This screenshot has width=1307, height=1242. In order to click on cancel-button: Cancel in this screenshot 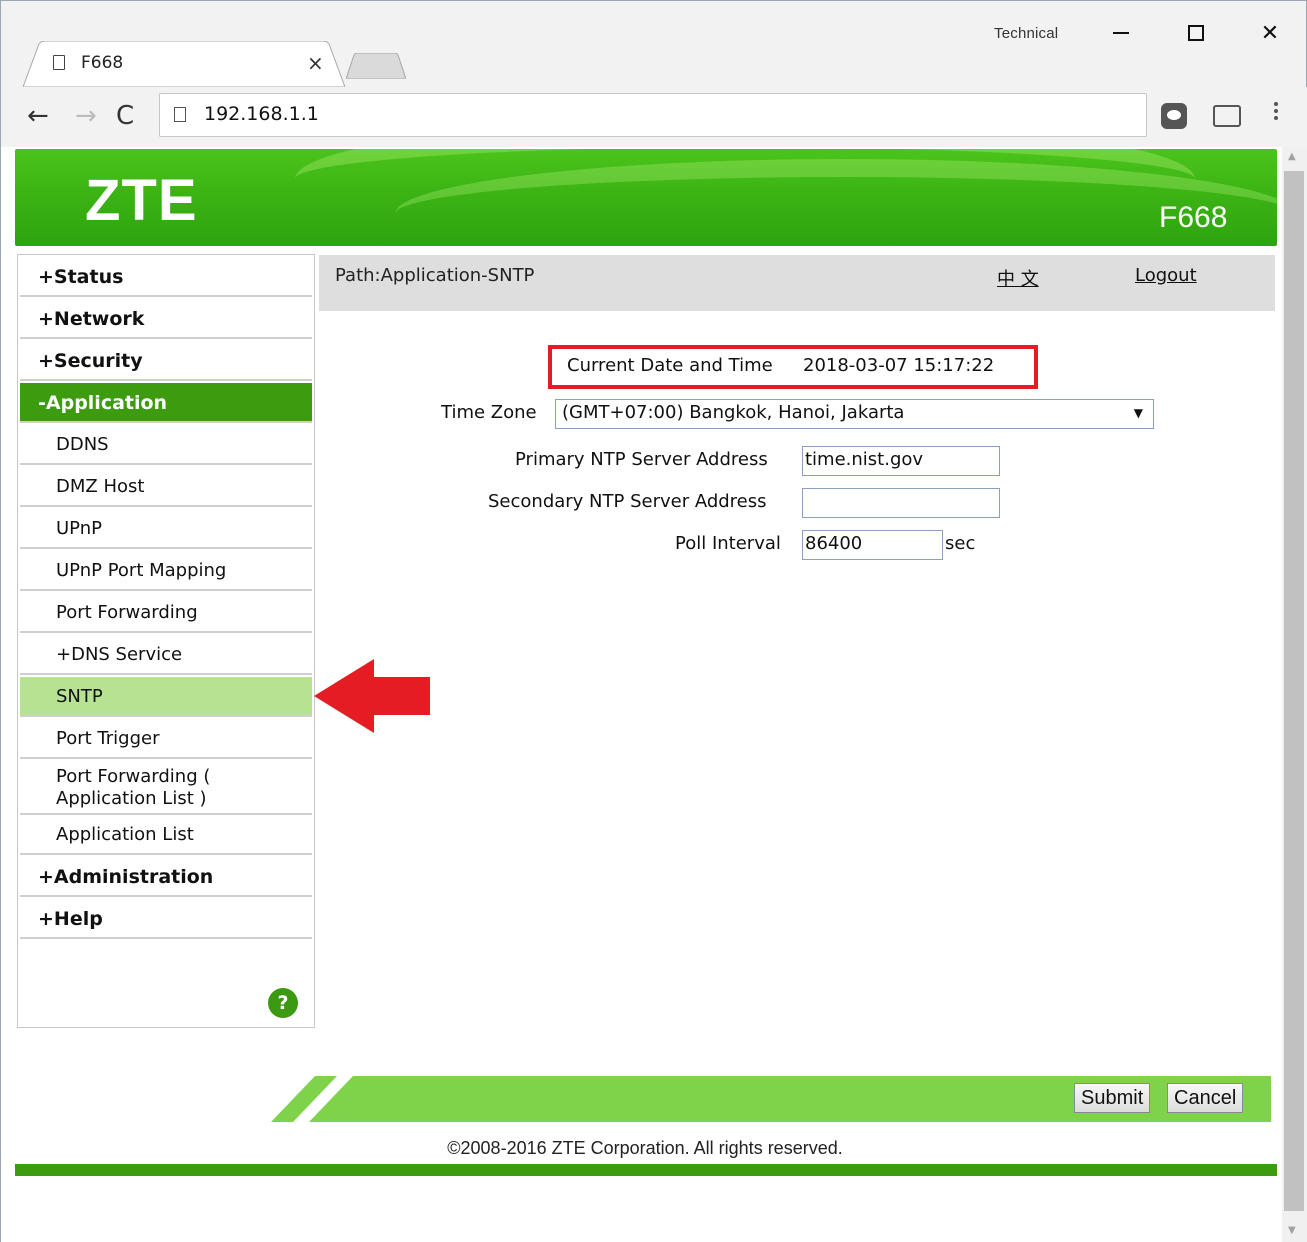, I will do `click(1205, 1098)`.